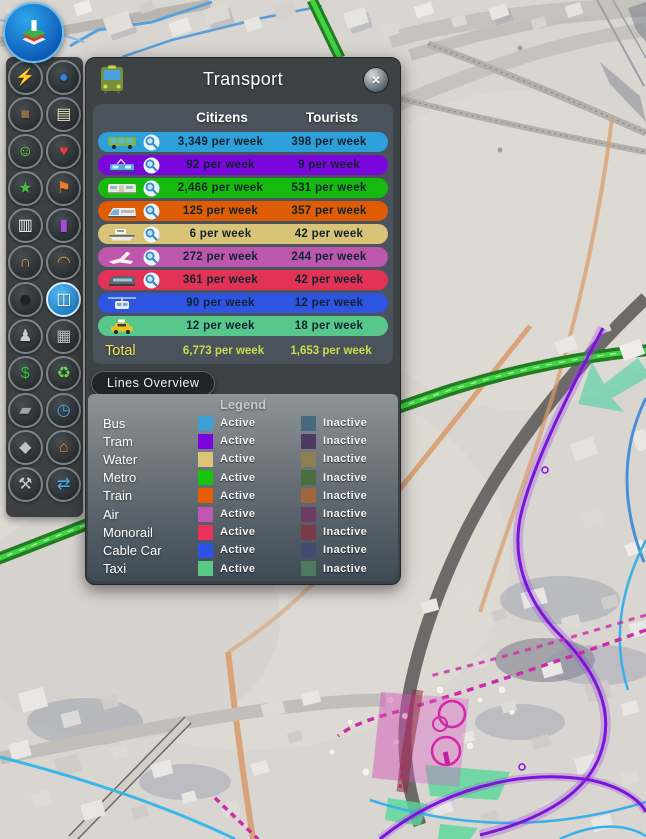  What do you see at coordinates (122, 303) in the screenshot?
I see `cable-car-row-icon` at bounding box center [122, 303].